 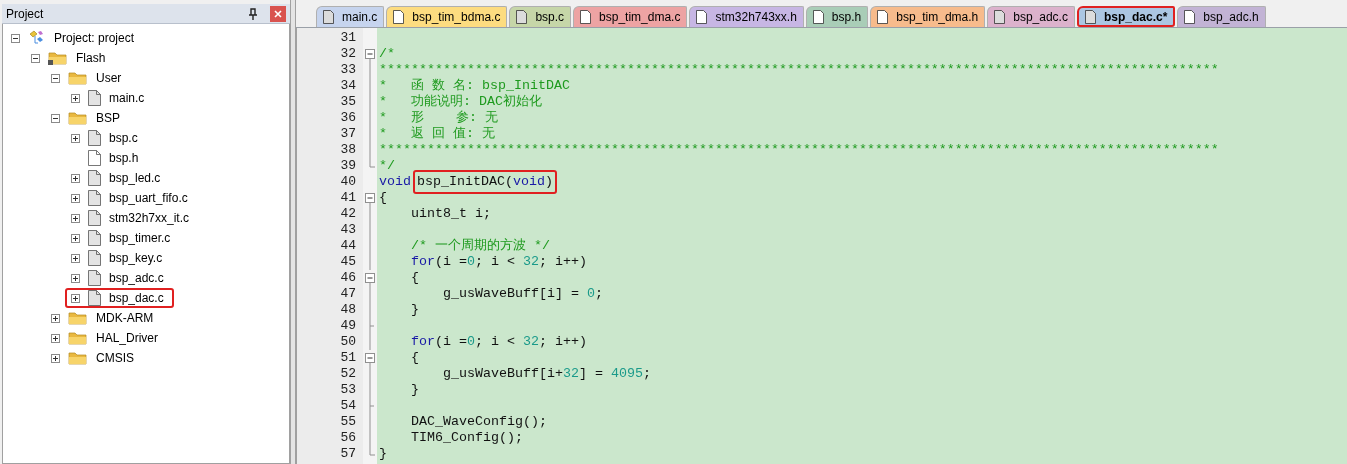 I want to click on editor-tab: bsp_adc.c, so click(x=1031, y=16).